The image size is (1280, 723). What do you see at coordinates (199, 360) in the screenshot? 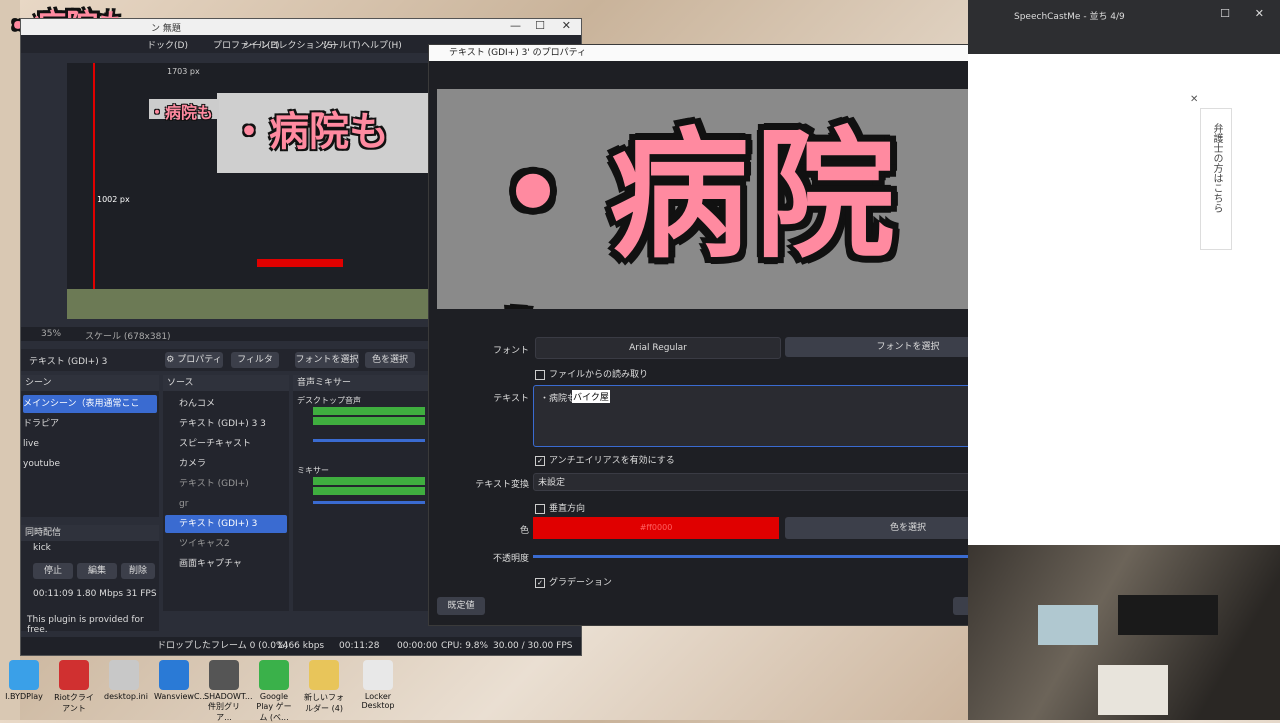
I see `properties-label: プロパティ` at bounding box center [199, 360].